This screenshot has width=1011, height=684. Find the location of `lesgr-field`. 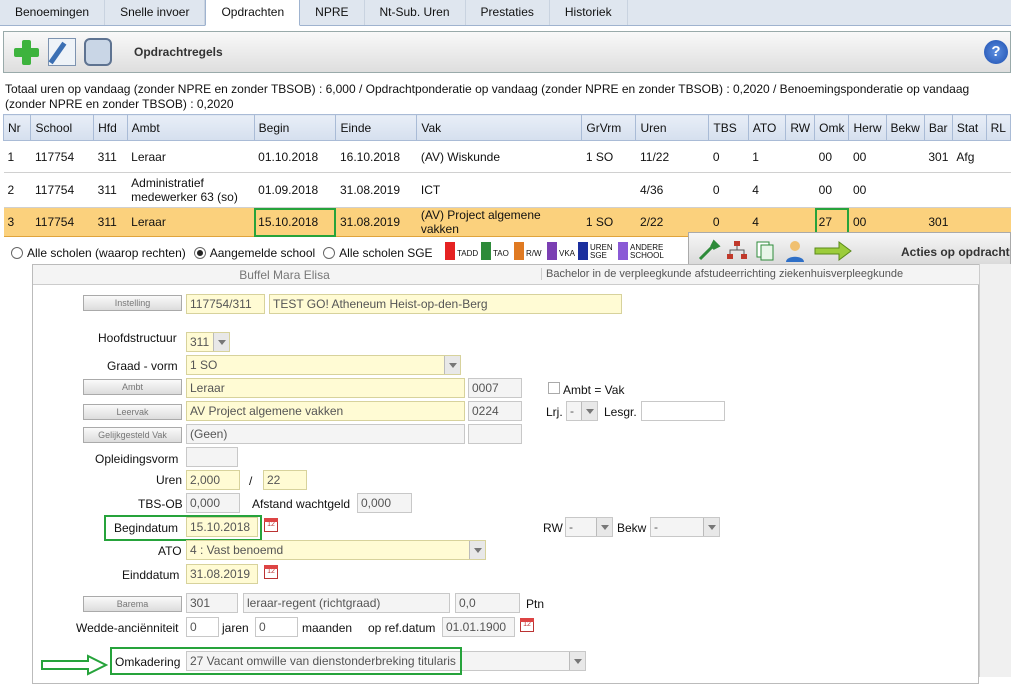

lesgr-field is located at coordinates (683, 411).